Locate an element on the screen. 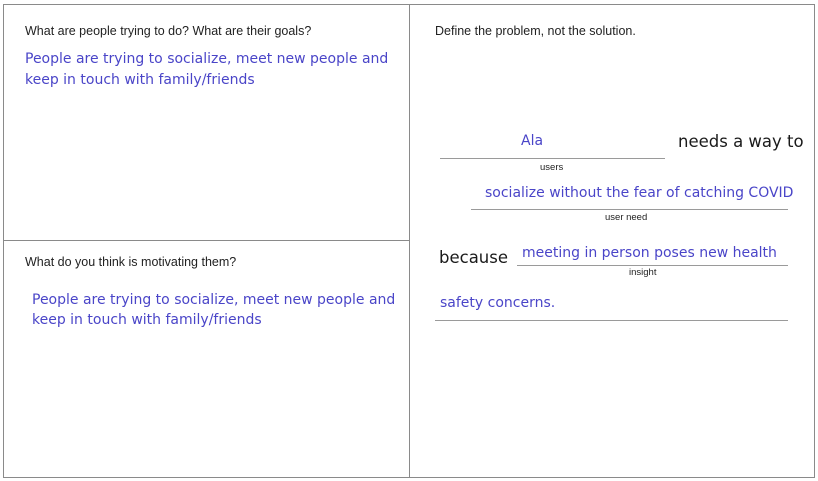 This screenshot has width=818, height=481. motivation-answer-line-2: keep in touch with family/friends is located at coordinates (147, 320).